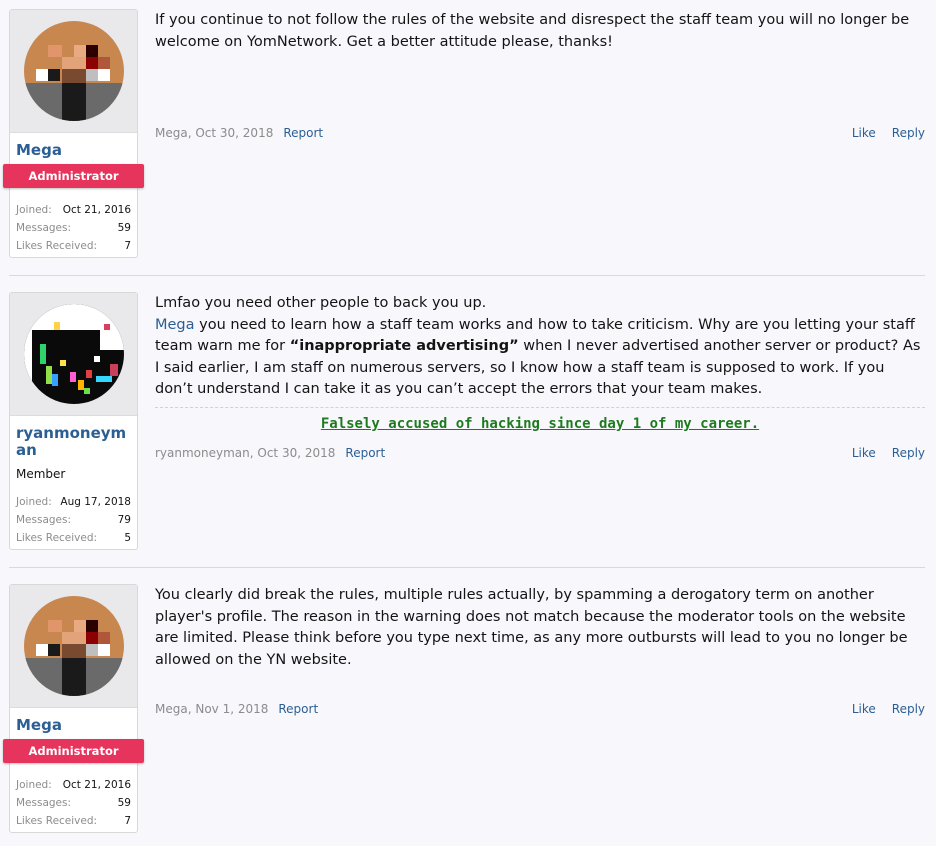  I want to click on post-meta-left: ryanmoneyman, Oct 30, 2018 Report, so click(270, 453).